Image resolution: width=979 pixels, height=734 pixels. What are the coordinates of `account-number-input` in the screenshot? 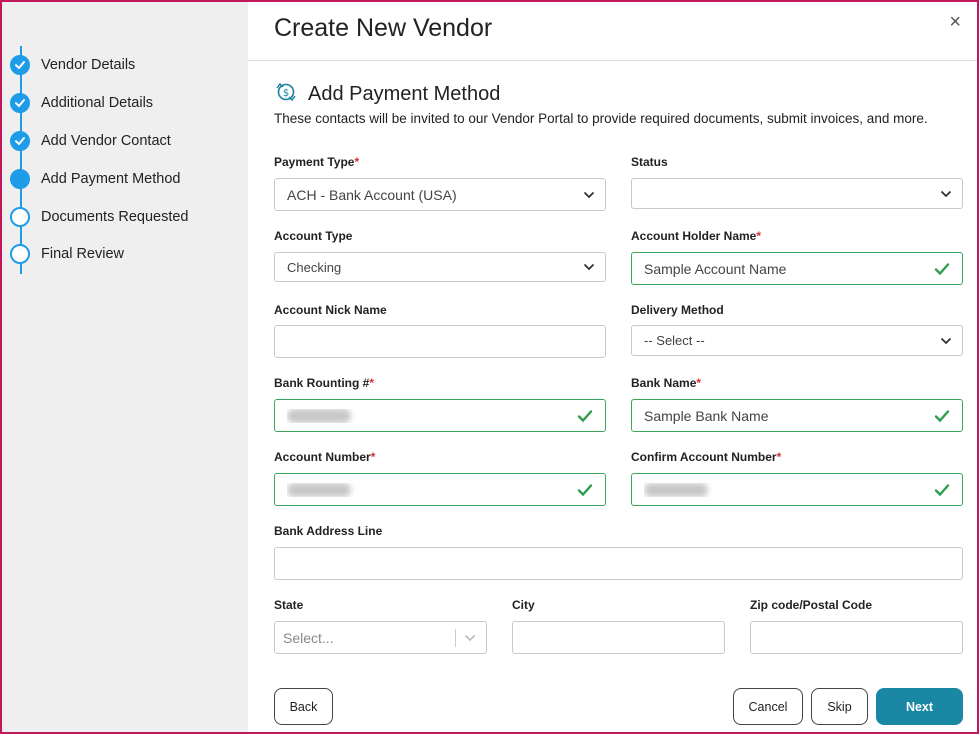 It's located at (440, 489).